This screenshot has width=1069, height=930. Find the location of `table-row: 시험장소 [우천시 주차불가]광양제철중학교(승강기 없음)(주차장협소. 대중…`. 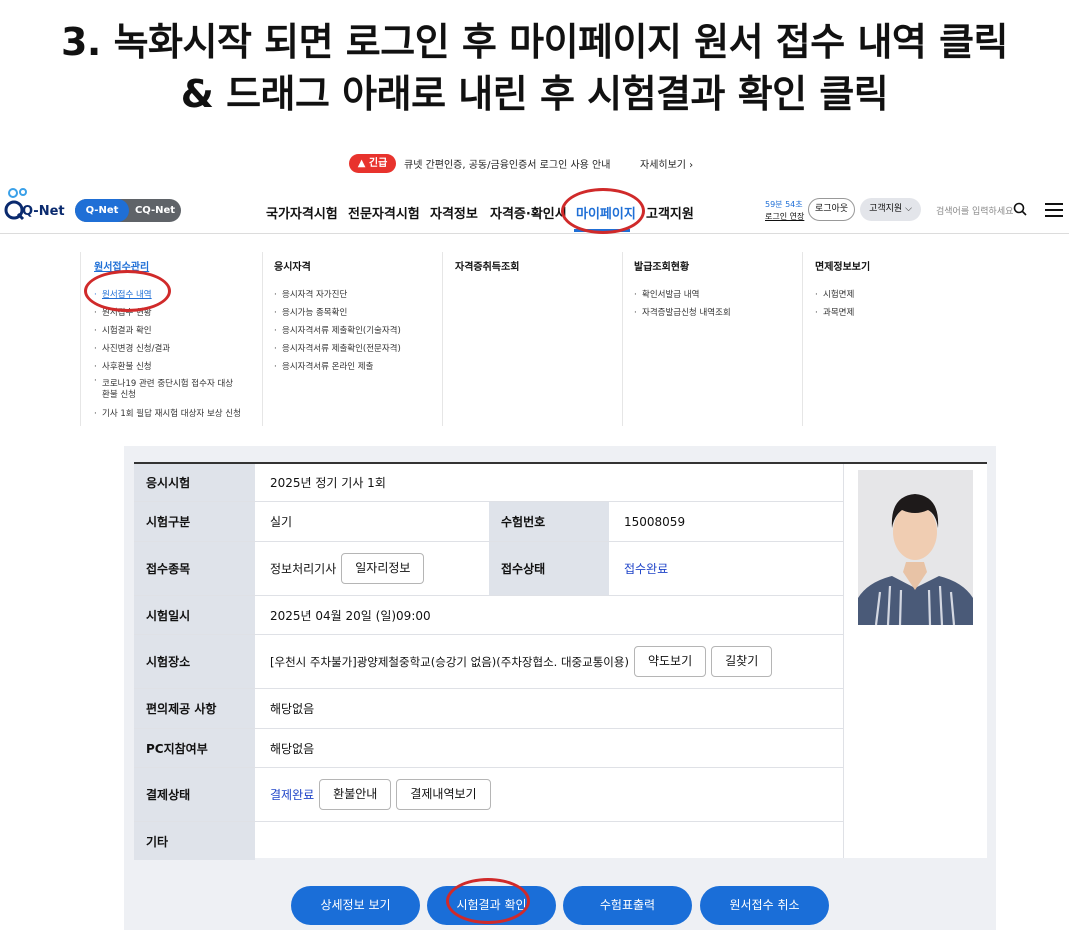

table-row: 시험장소 [우천시 주차불가]광양제철중학교(승강기 없음)(주차장협소. 대중… is located at coordinates (489, 662).